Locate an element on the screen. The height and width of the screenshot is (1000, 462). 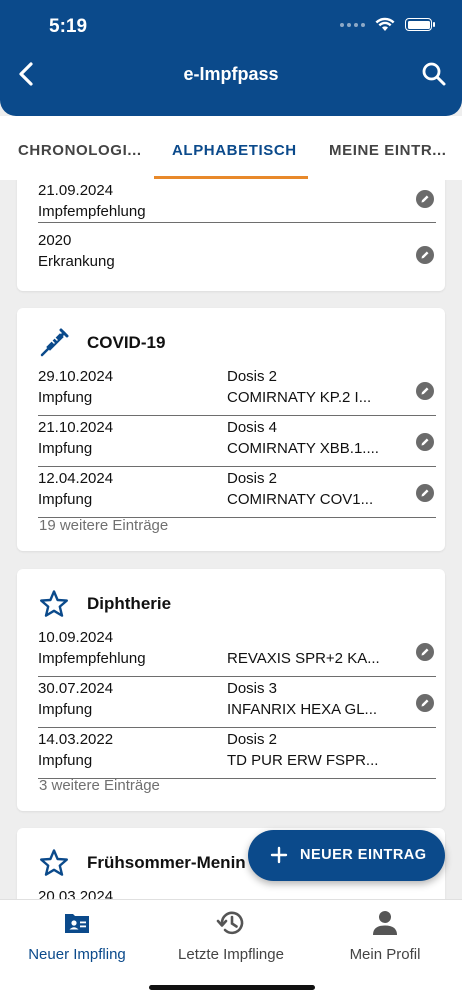
person-icon is located at coordinates (385, 923).